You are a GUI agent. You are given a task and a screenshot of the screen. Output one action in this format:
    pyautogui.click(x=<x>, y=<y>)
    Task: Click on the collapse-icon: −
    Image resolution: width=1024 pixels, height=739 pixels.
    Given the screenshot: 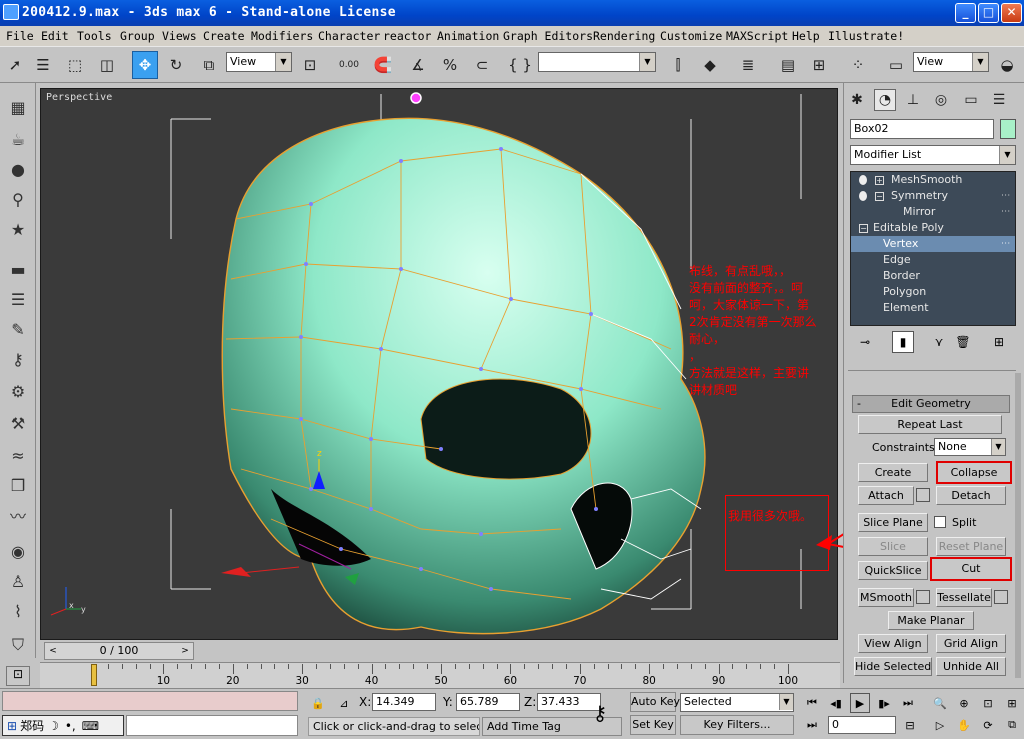 What is the action you would take?
    pyautogui.click(x=879, y=196)
    